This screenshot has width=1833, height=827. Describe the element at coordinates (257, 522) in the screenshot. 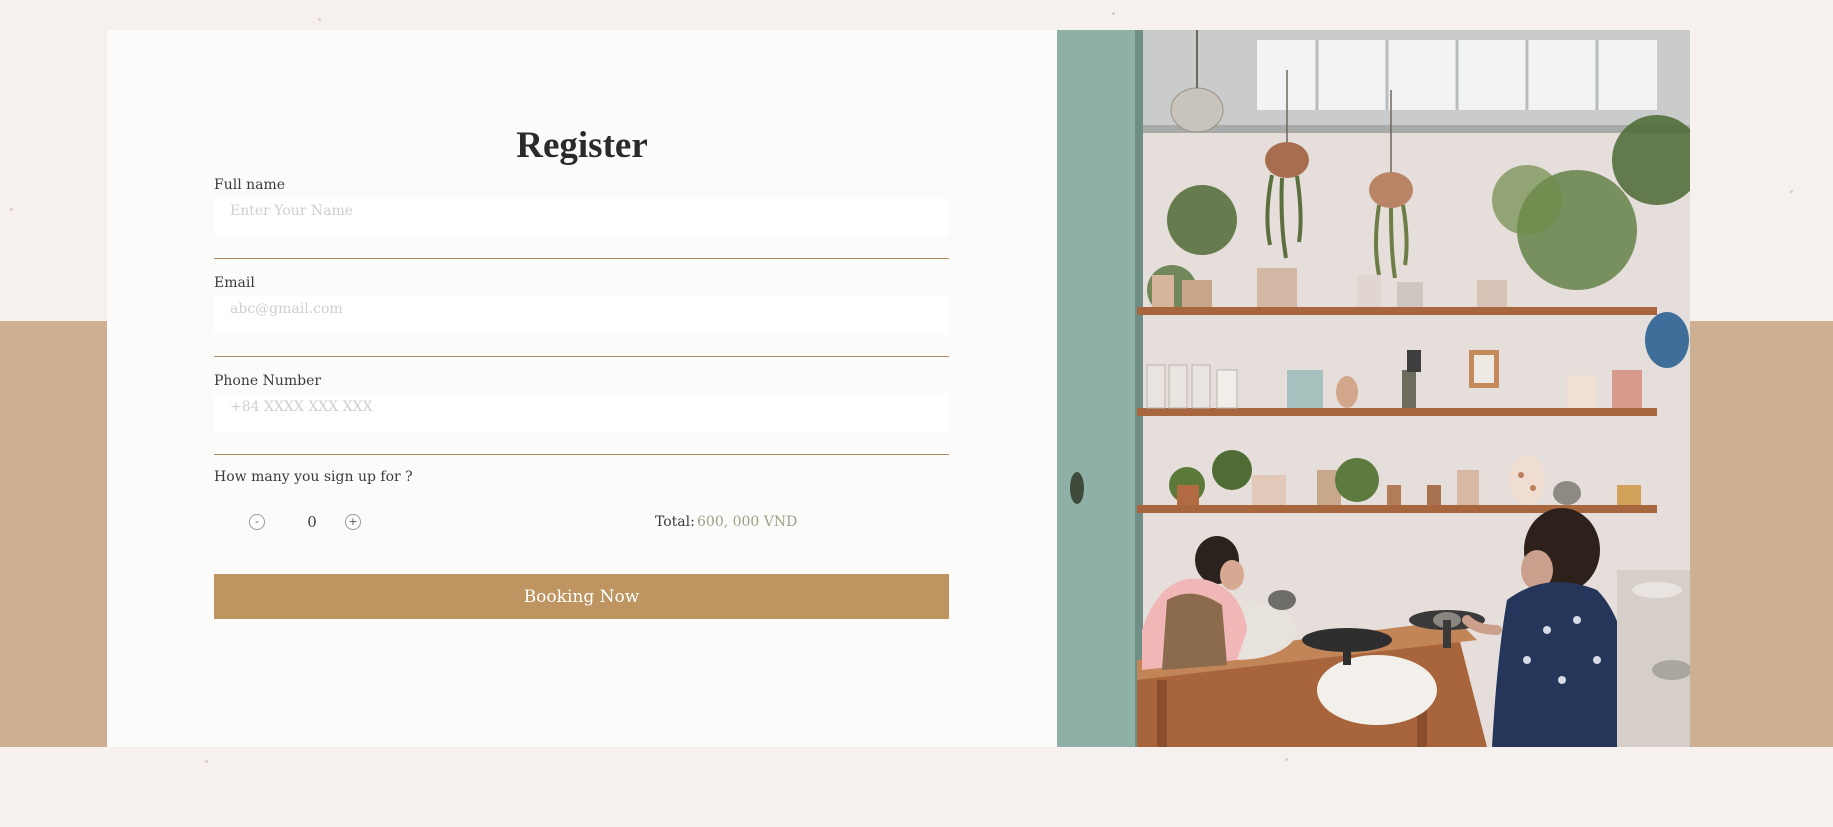

I see `decrement-button: -` at that location.